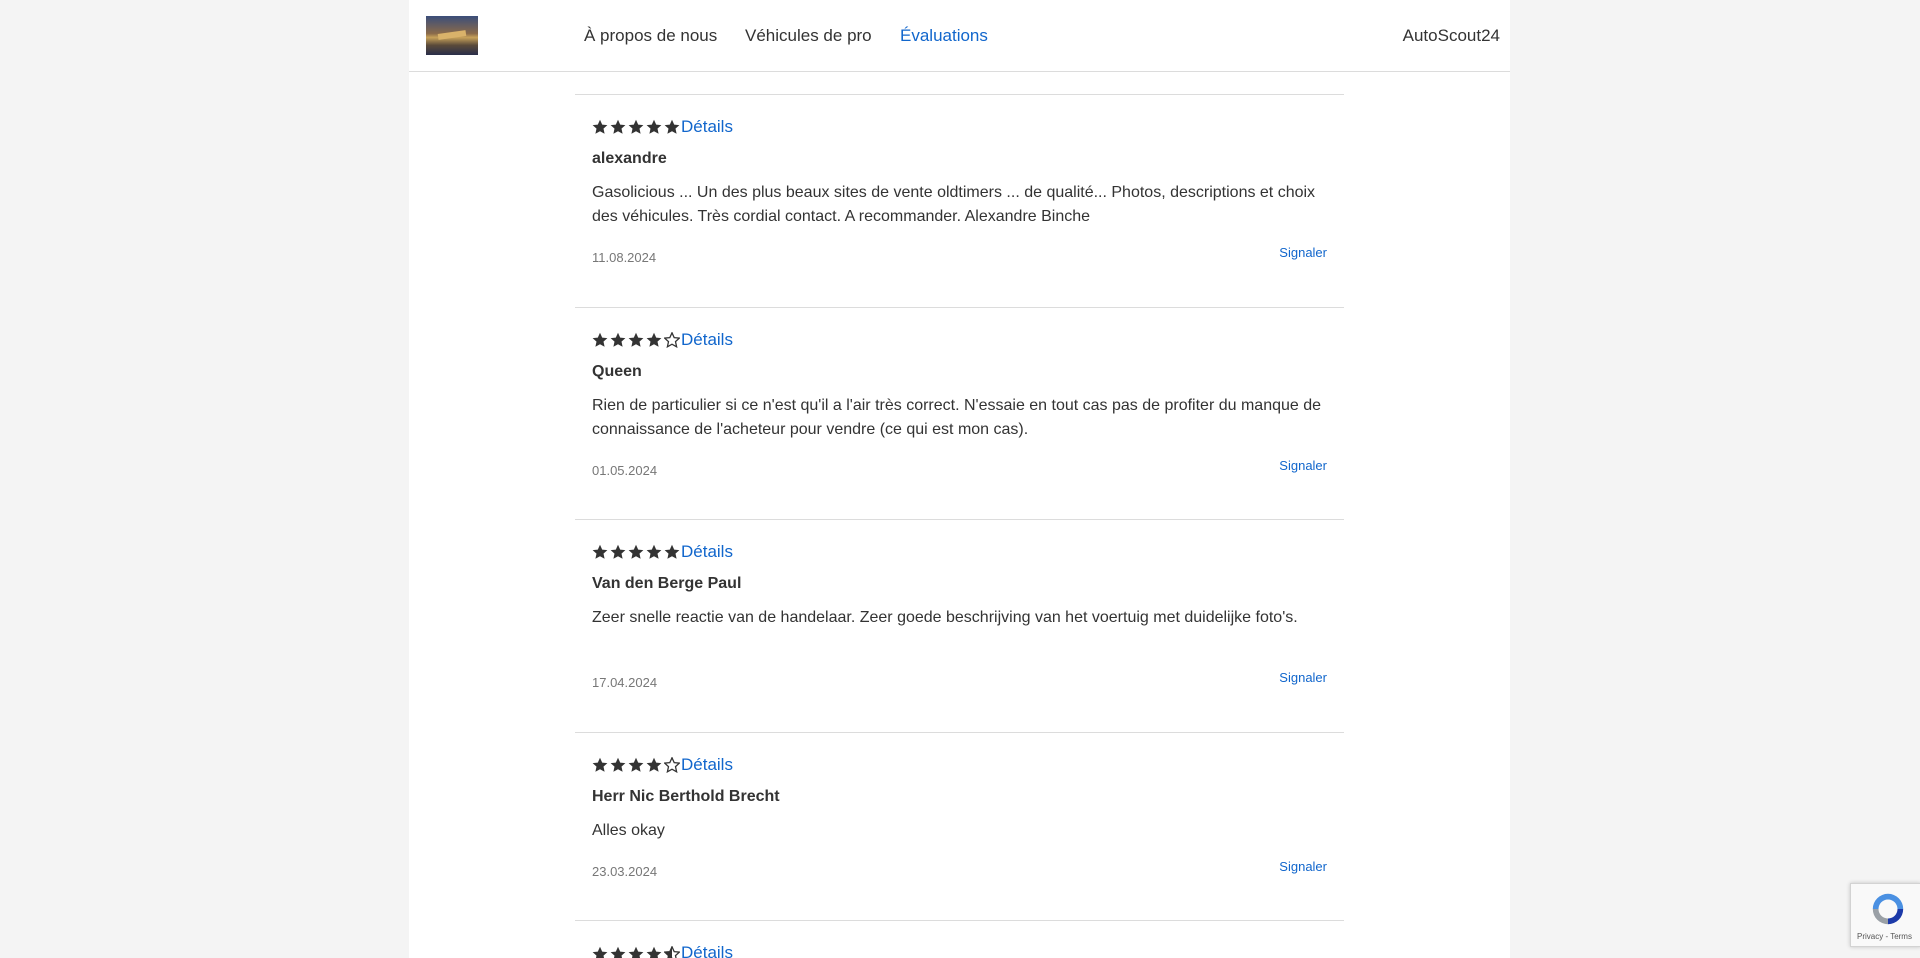  What do you see at coordinates (625, 871) in the screenshot?
I see `review-date: 23.03.2024` at bounding box center [625, 871].